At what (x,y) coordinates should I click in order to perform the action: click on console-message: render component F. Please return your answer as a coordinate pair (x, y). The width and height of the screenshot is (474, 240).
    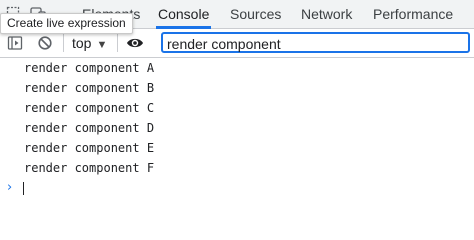
    Looking at the image, I should click on (237, 168).